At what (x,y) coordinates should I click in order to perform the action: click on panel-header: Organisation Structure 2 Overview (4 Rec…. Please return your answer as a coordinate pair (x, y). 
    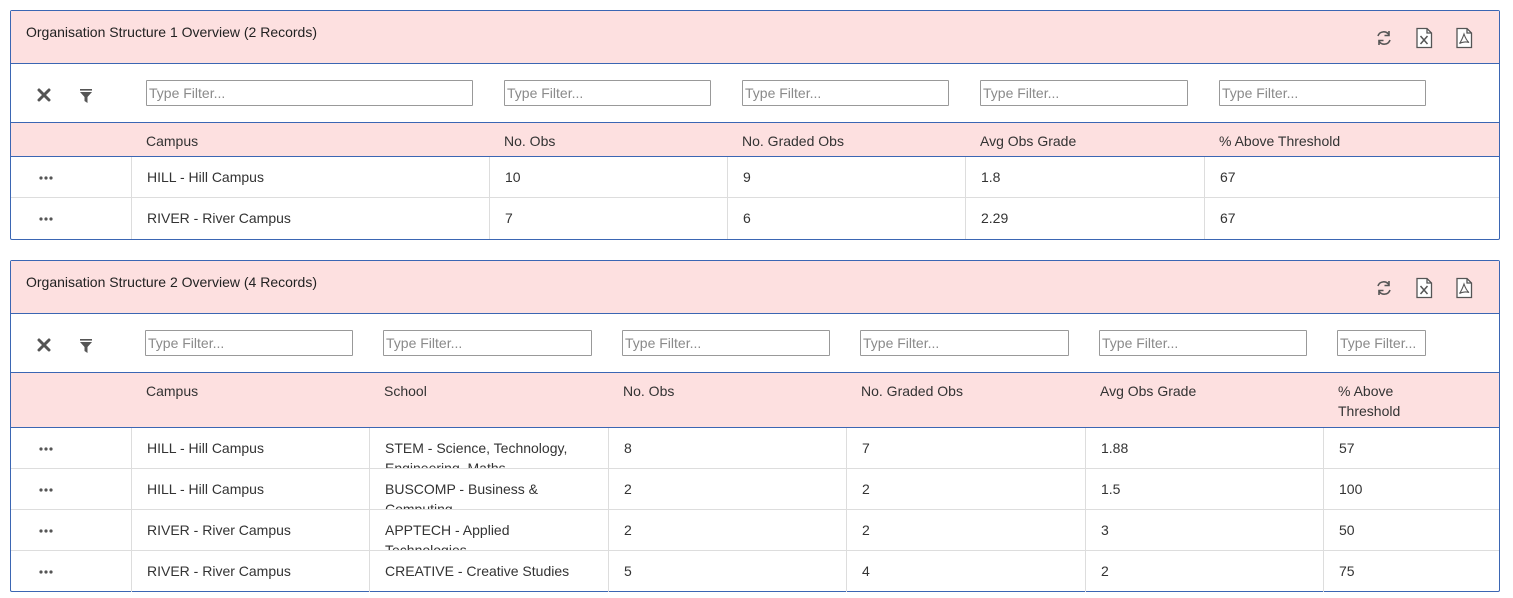
    Looking at the image, I should click on (755, 287).